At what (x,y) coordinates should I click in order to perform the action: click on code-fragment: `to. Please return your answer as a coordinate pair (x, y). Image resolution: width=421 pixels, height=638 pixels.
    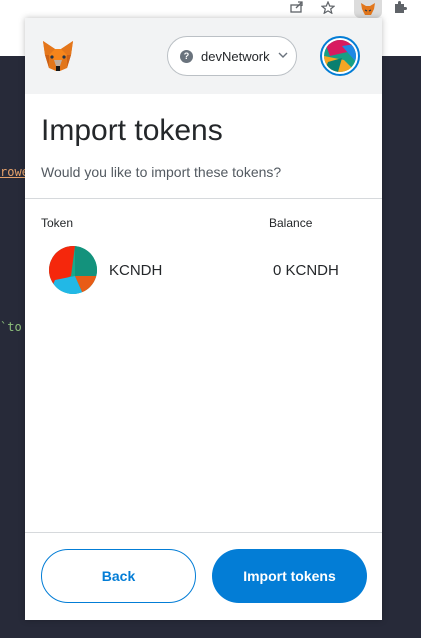
    Looking at the image, I should click on (11, 327).